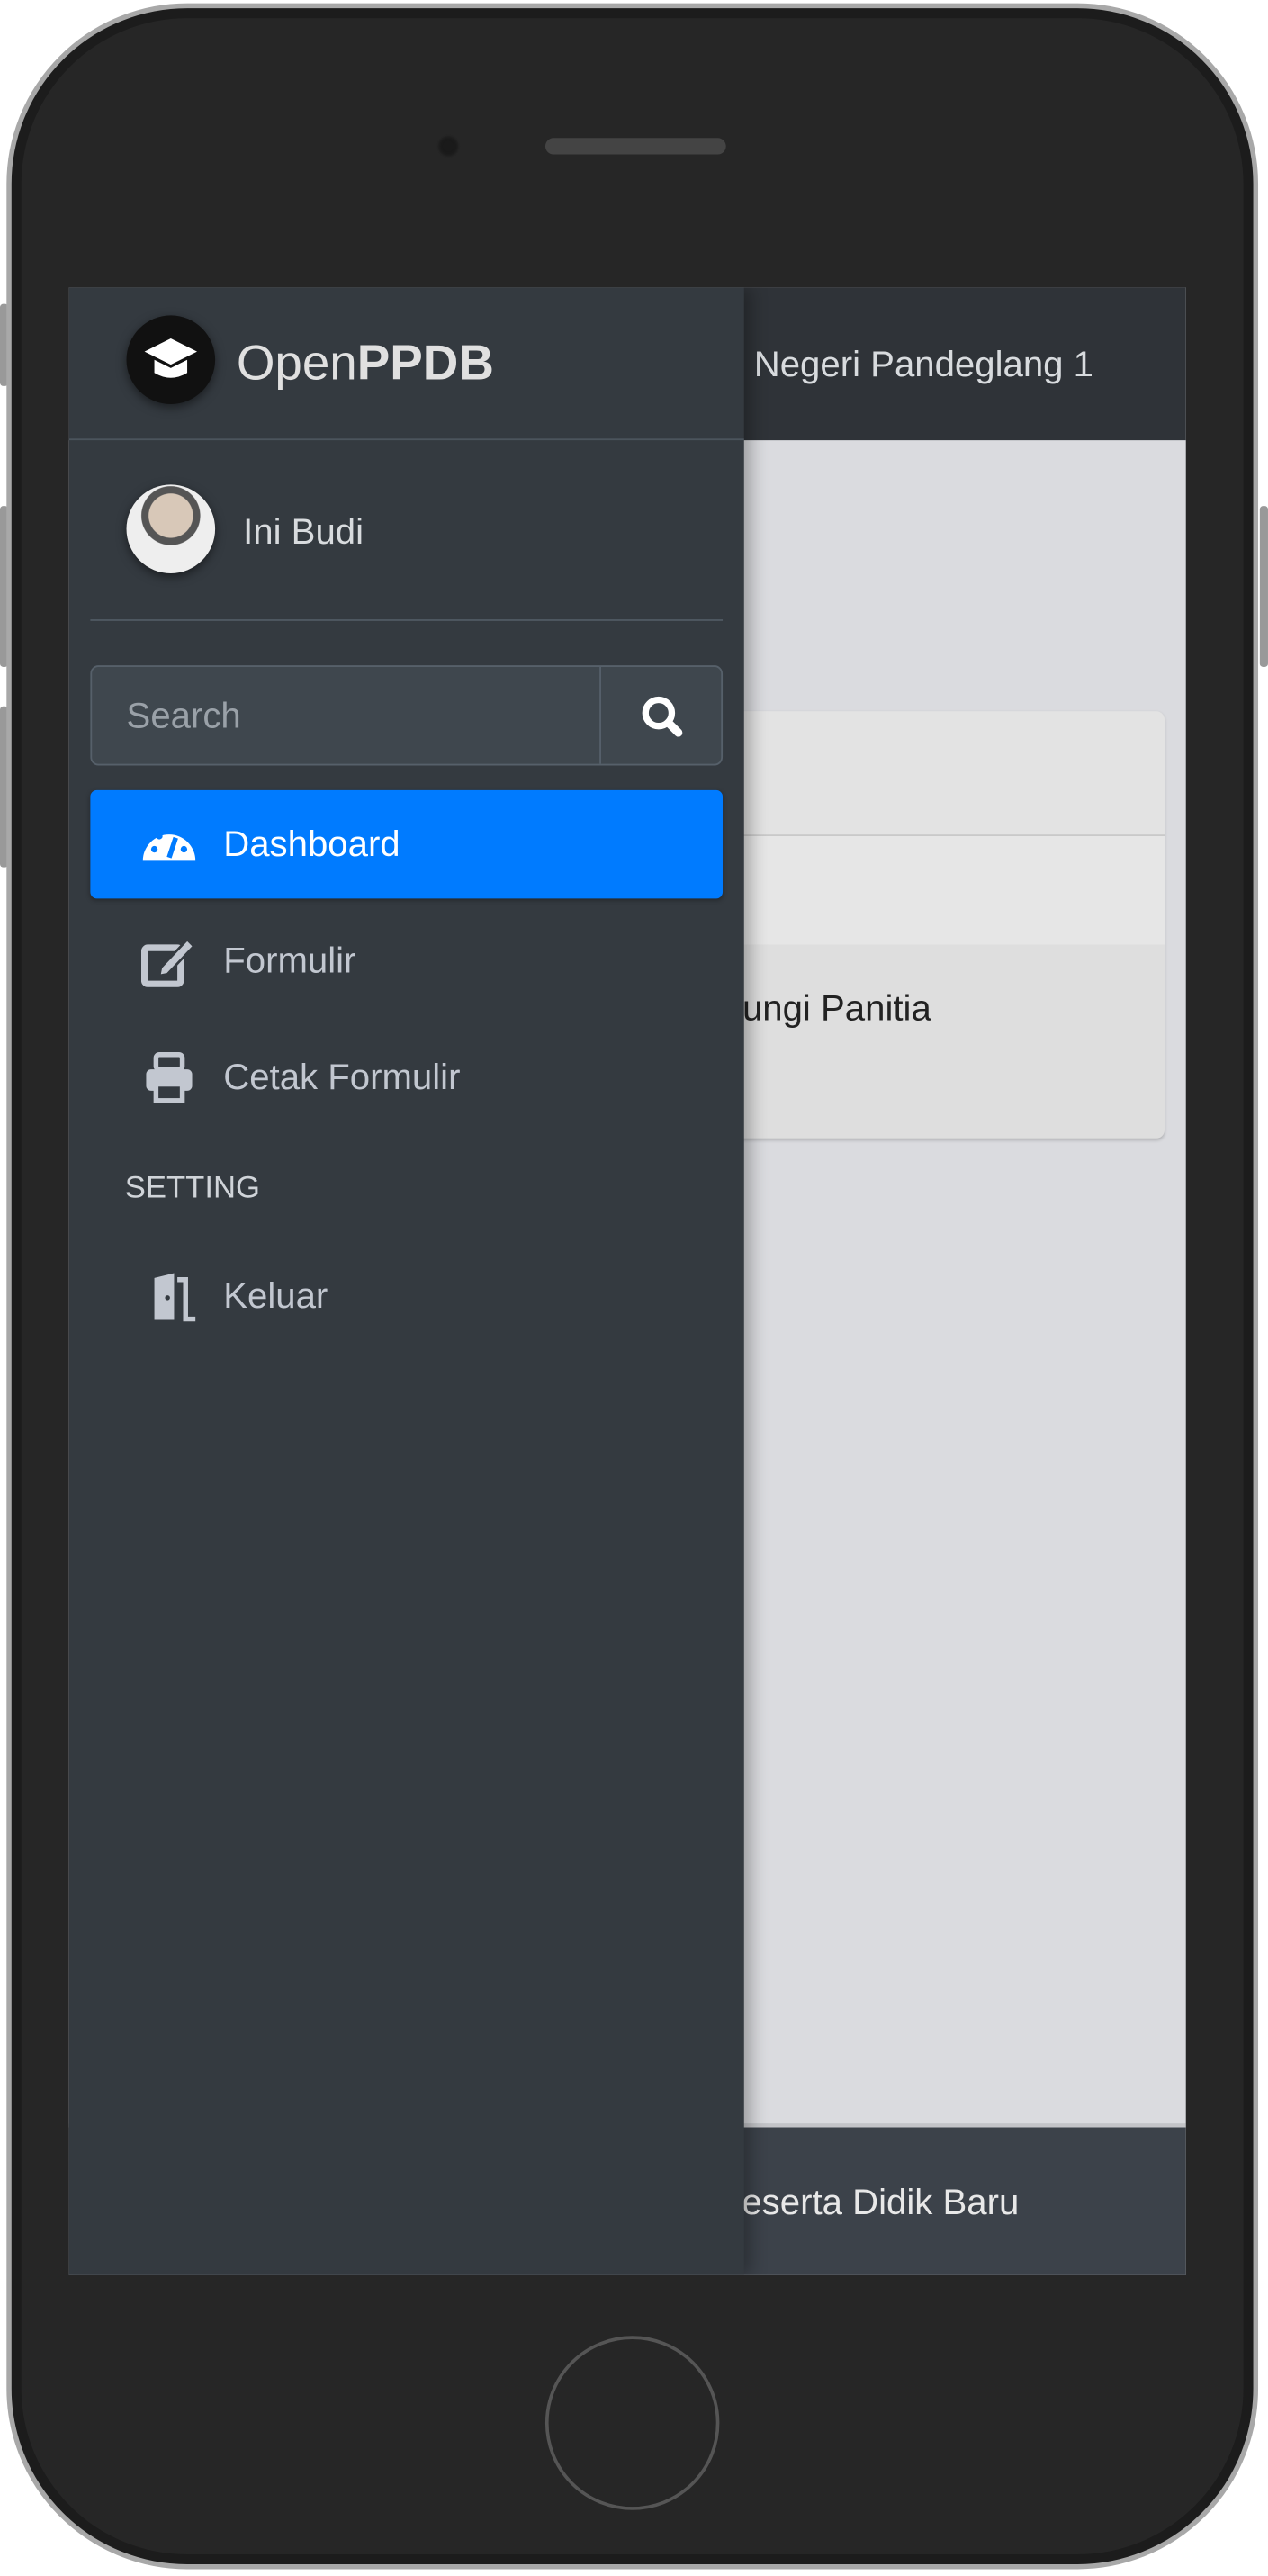 The height and width of the screenshot is (2576, 1268). Describe the element at coordinates (929, 773) in the screenshot. I see `card-header` at that location.